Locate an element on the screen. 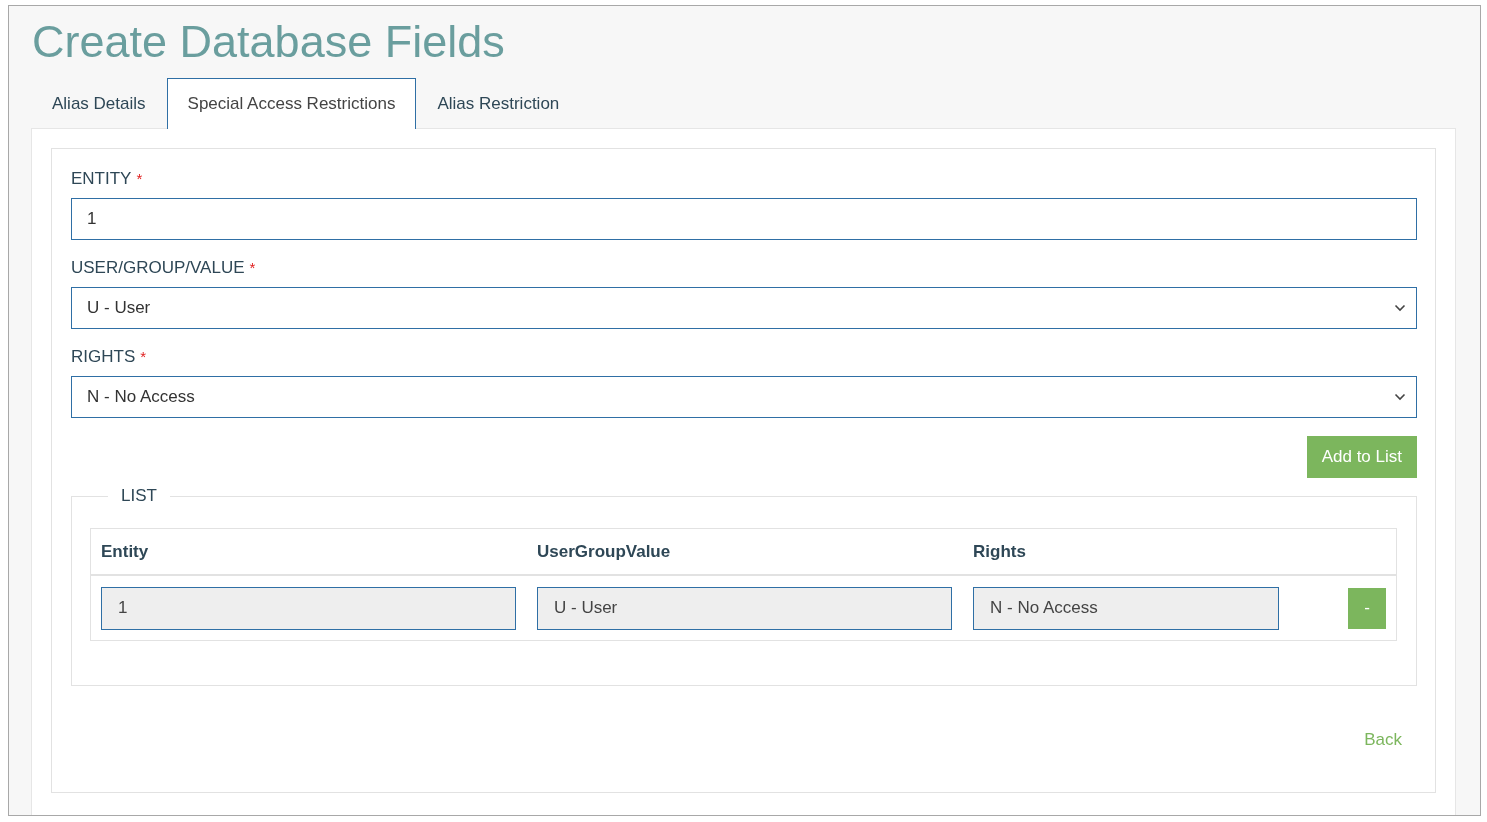 The width and height of the screenshot is (1487, 822). readonly-field: U - User is located at coordinates (744, 608).